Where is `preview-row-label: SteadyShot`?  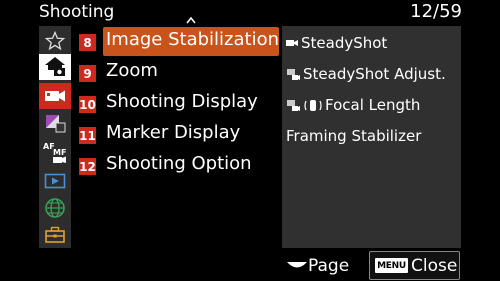
preview-row-label: SteadyShot is located at coordinates (344, 43).